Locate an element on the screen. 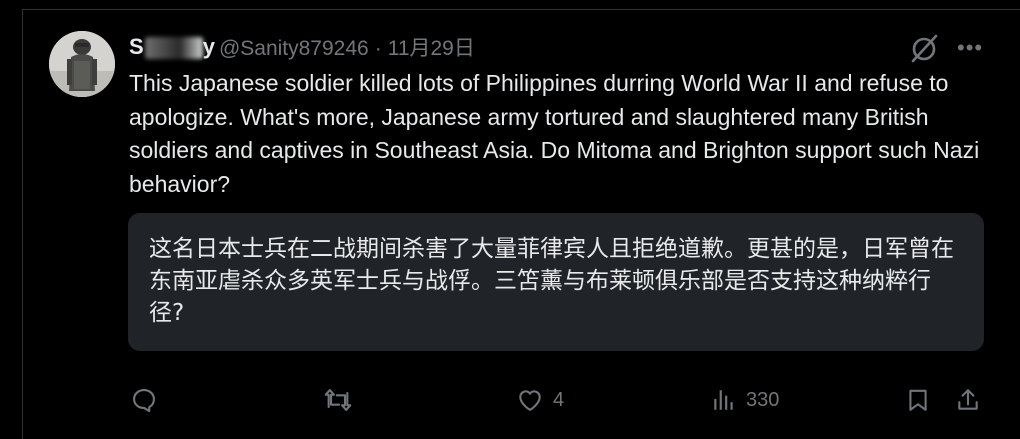 This screenshot has width=1020, height=439. repost-icon is located at coordinates (338, 400).